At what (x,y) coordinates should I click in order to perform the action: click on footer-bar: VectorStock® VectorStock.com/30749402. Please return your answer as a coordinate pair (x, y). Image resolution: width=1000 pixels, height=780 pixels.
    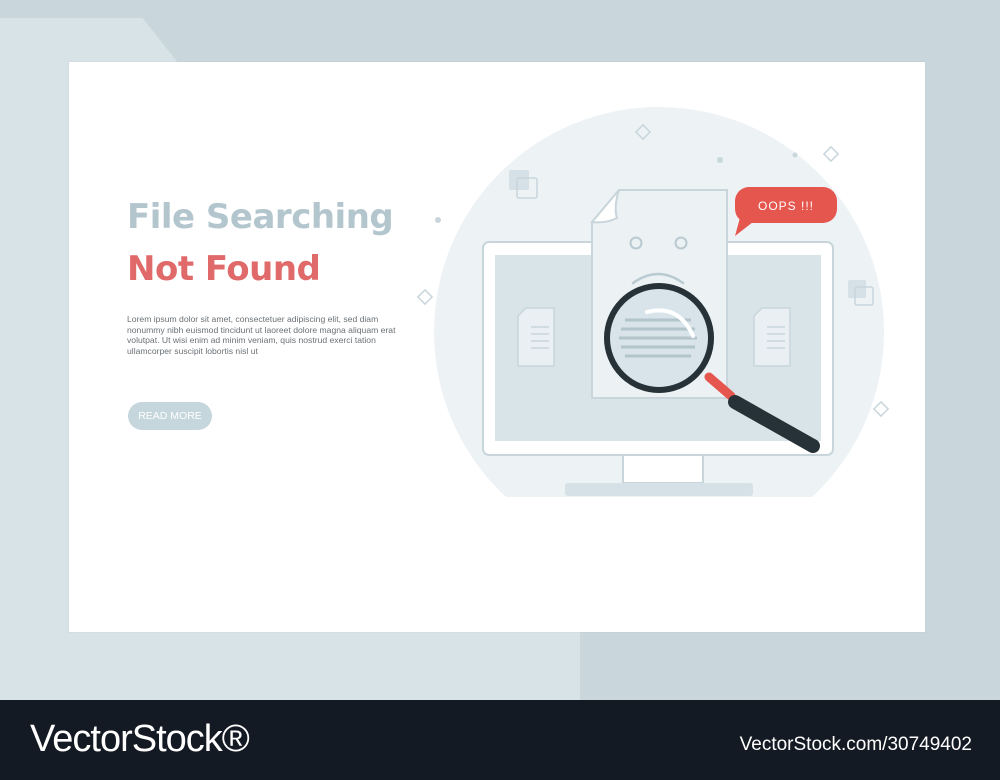
    Looking at the image, I should click on (500, 740).